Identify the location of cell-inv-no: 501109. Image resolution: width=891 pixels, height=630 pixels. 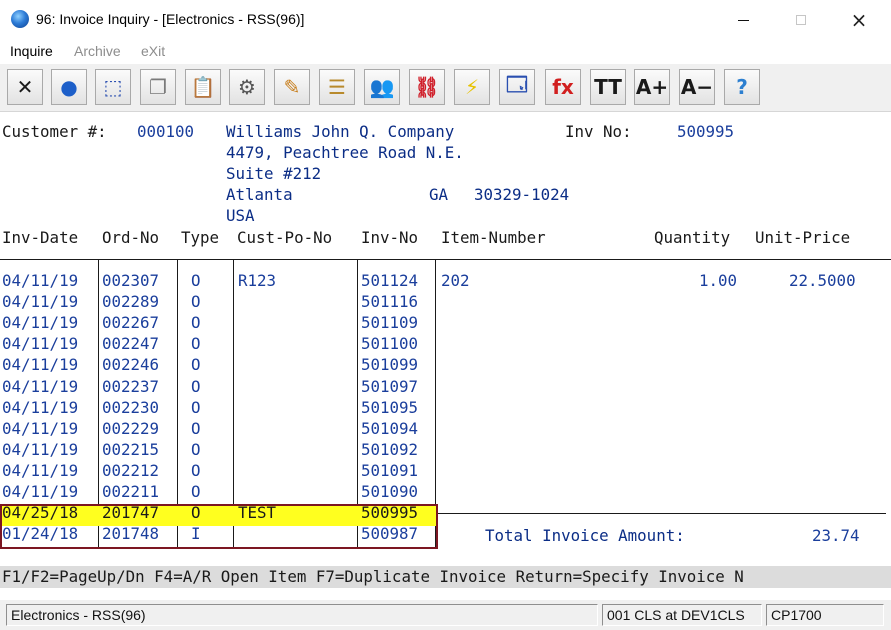
(390, 323).